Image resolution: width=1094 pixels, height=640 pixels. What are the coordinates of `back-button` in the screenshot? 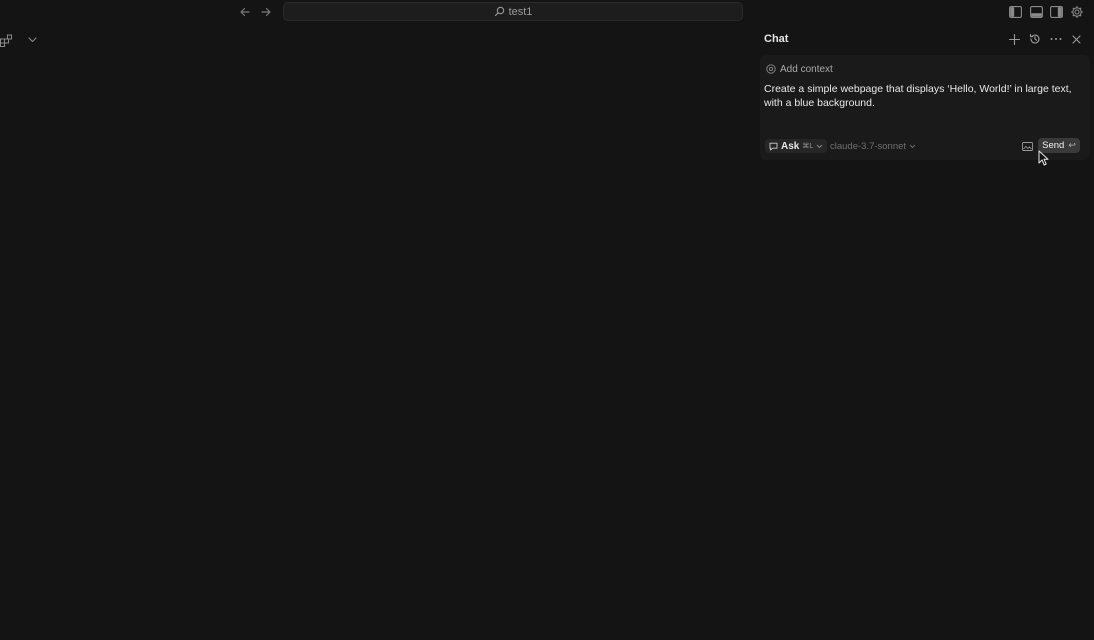 It's located at (245, 12).